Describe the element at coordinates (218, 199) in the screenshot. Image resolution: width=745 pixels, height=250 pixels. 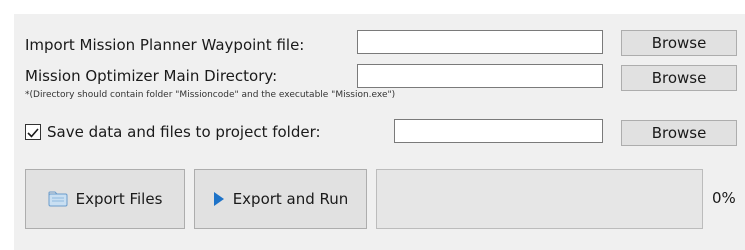
I see `play-icon` at that location.